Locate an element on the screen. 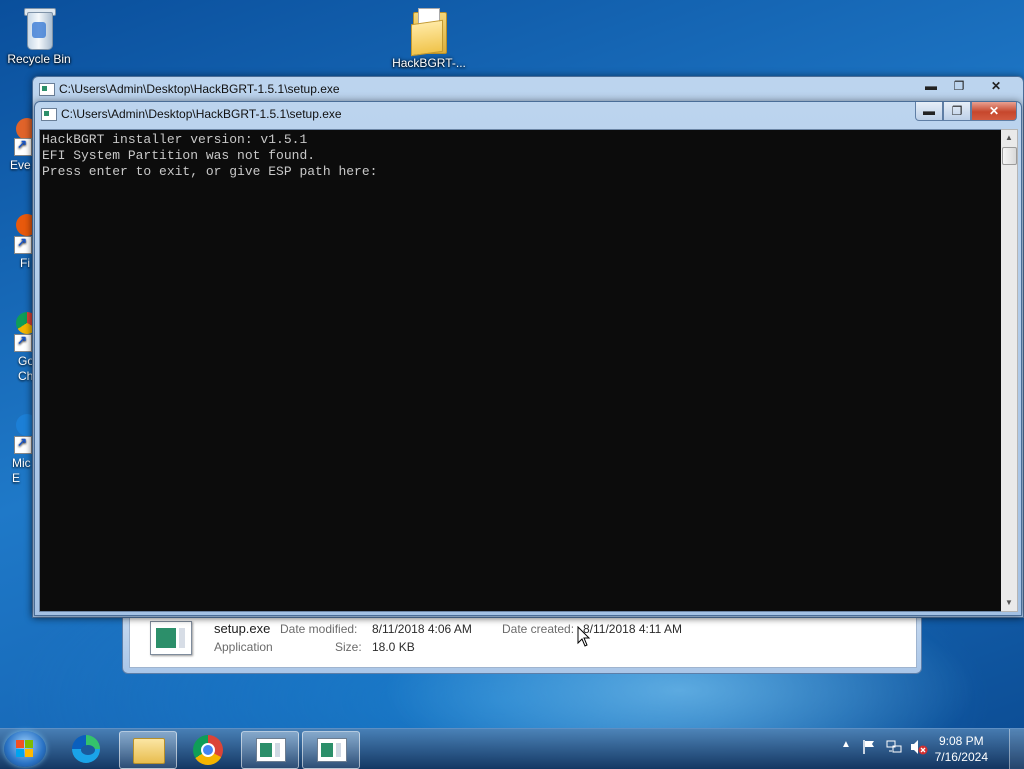 This screenshot has width=1024, height=769. taskbar-button-edge is located at coordinates (86, 749).